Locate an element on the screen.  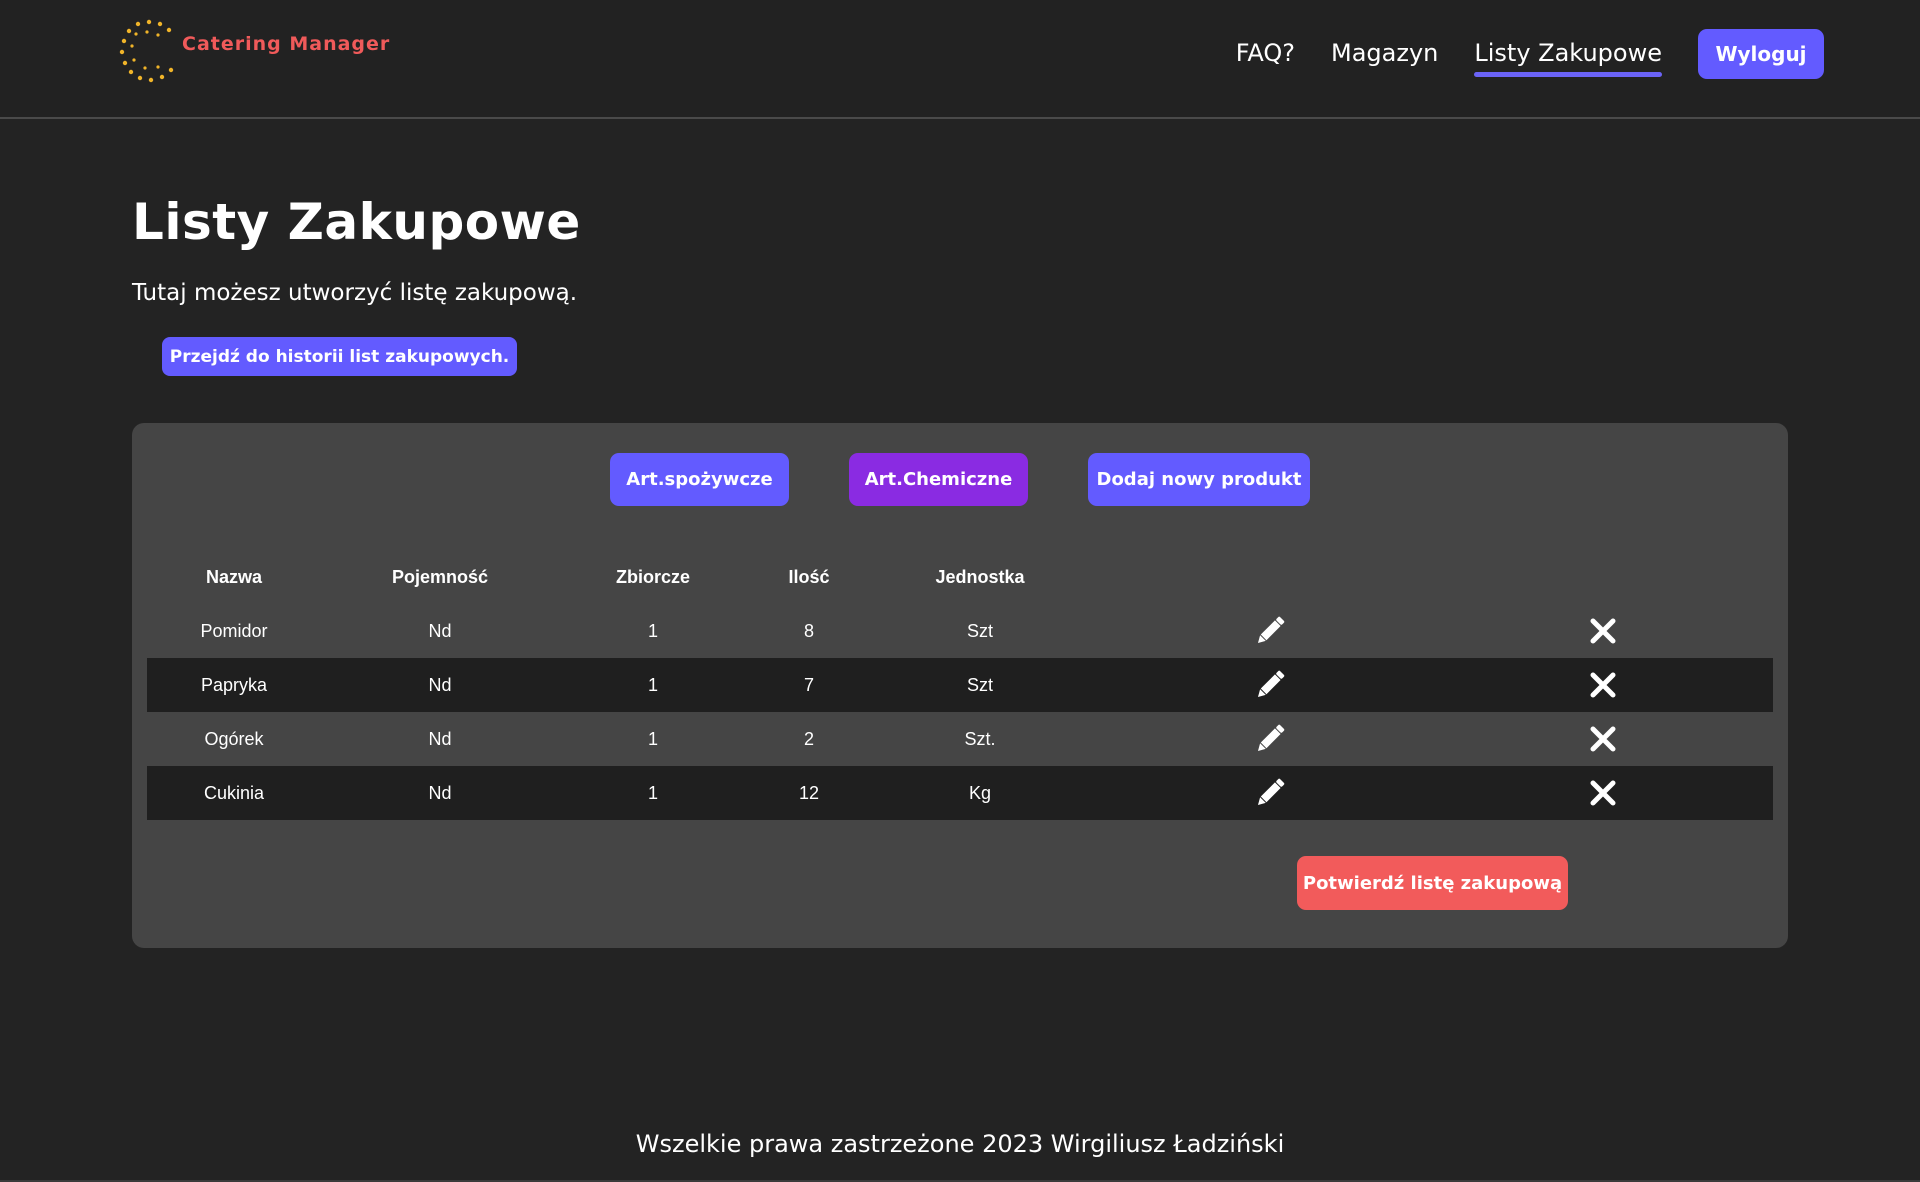
row-quantity: 12 is located at coordinates (809, 792).